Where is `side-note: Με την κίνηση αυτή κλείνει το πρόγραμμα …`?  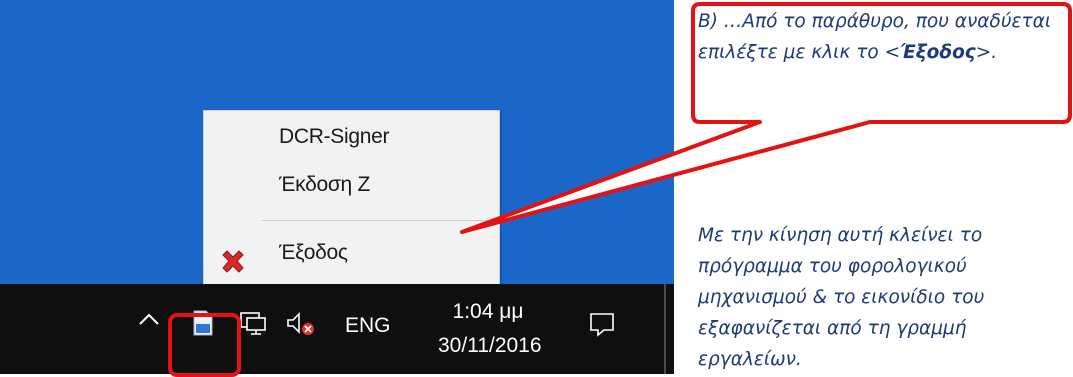
side-note: Με την κίνηση αυτή κλείνει το πρόγραμμα … is located at coordinates (841, 297).